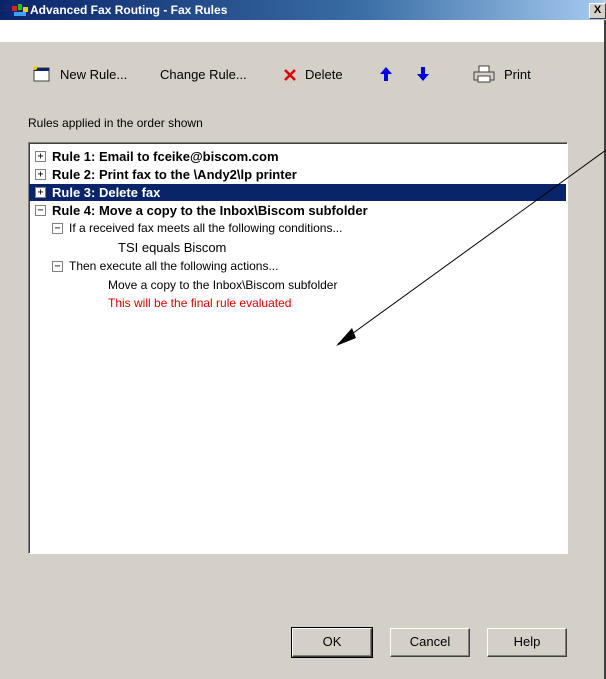  Describe the element at coordinates (115, 123) in the screenshot. I see `rules-caption: Rules applied in the order shown` at that location.